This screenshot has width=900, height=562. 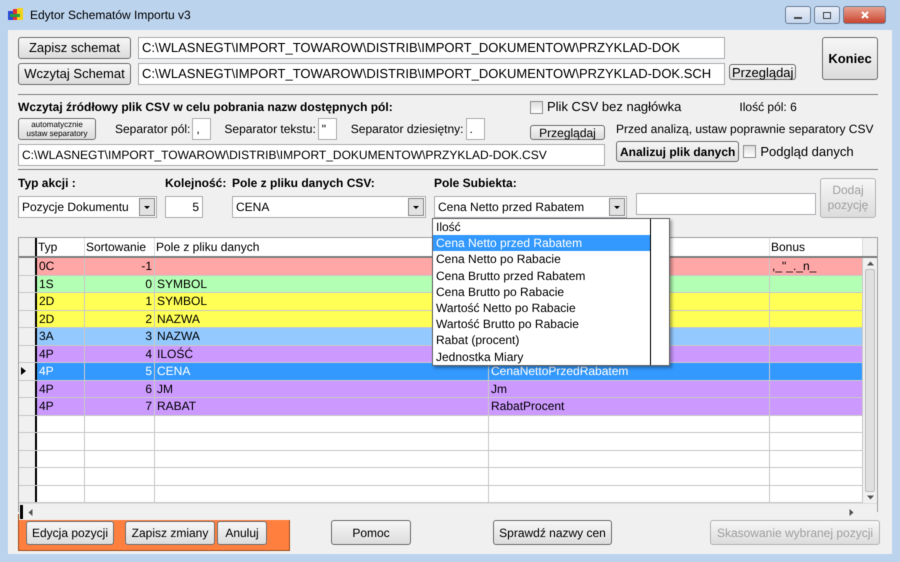 What do you see at coordinates (148, 354) in the screenshot?
I see `table-cell-text: 4` at bounding box center [148, 354].